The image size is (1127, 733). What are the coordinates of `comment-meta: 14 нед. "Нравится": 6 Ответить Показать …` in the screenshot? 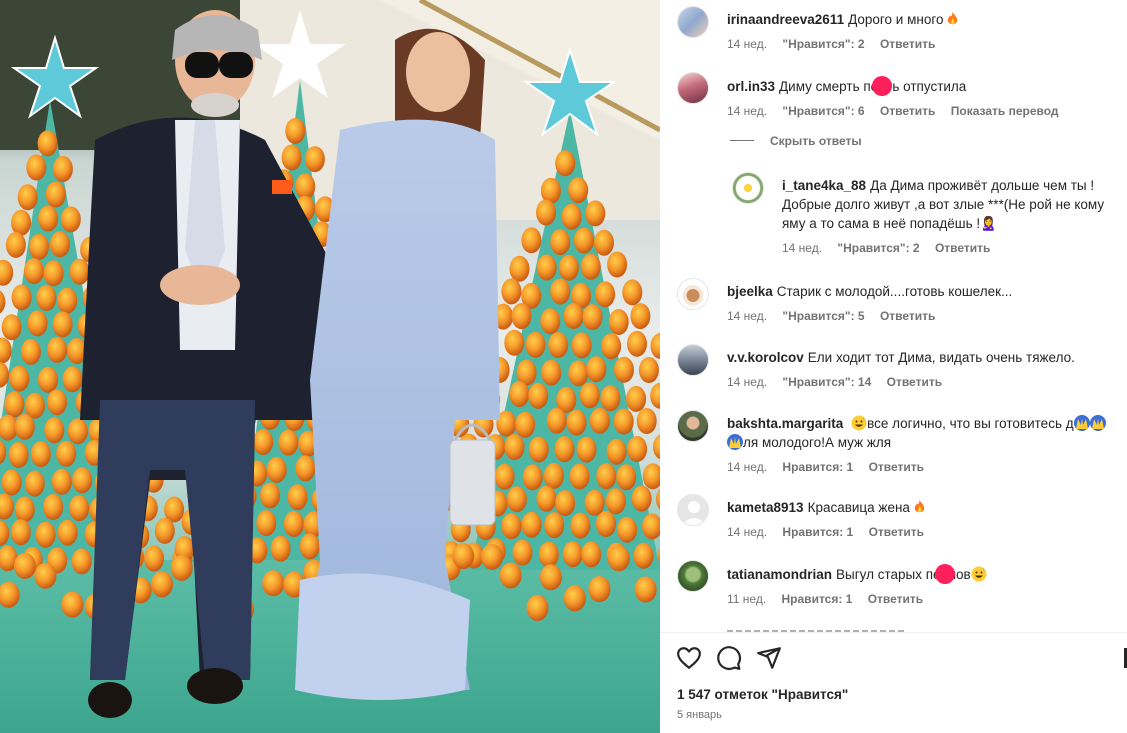 It's located at (922, 111).